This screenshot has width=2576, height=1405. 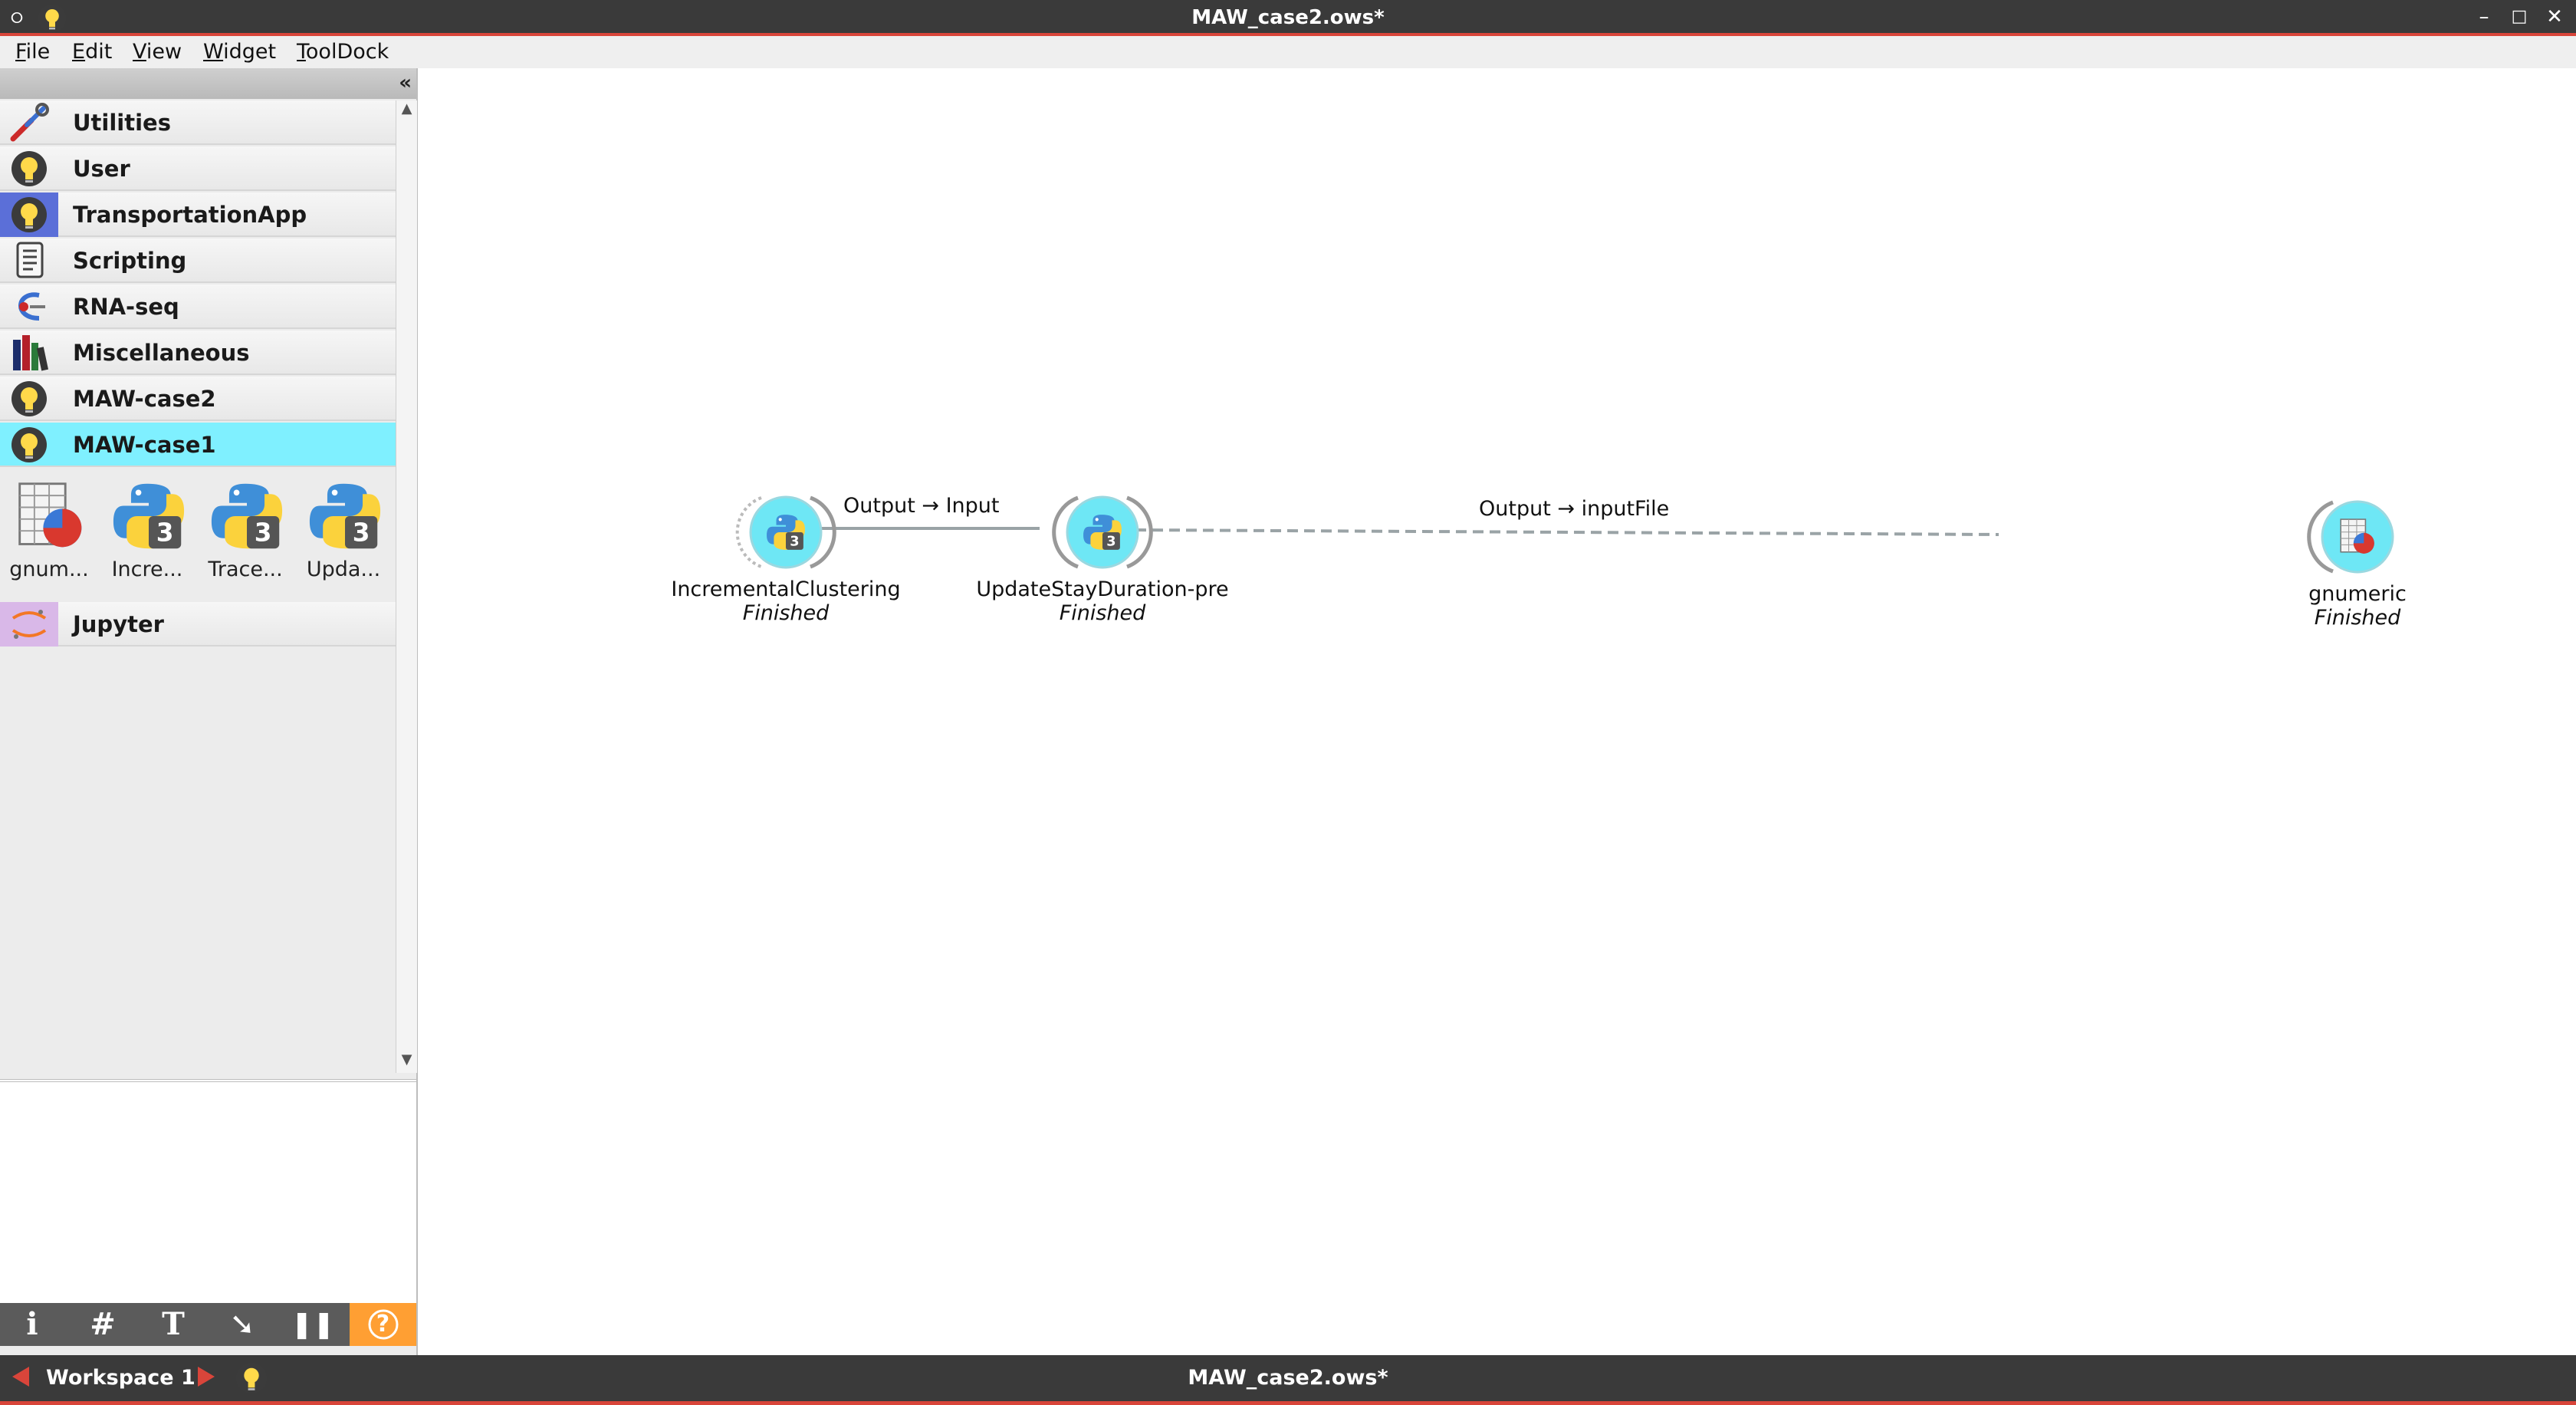 What do you see at coordinates (407, 587) in the screenshot?
I see `dock-scrollbar: ▲ ▼` at bounding box center [407, 587].